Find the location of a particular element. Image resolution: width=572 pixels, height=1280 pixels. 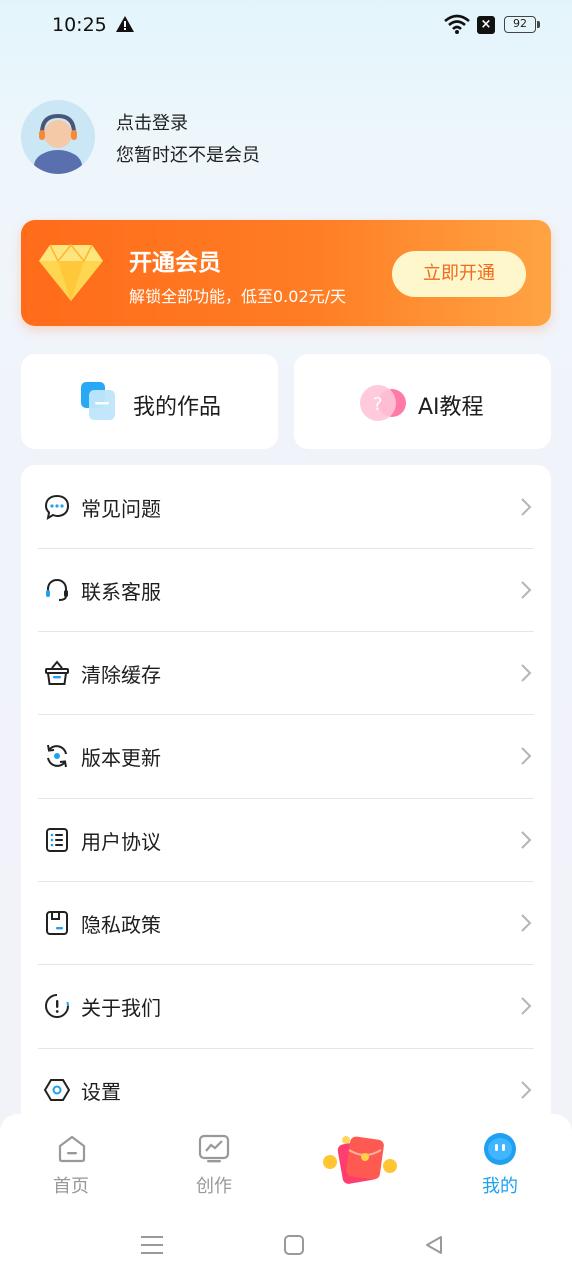

menu-label: 常见问题 is located at coordinates (121, 509).